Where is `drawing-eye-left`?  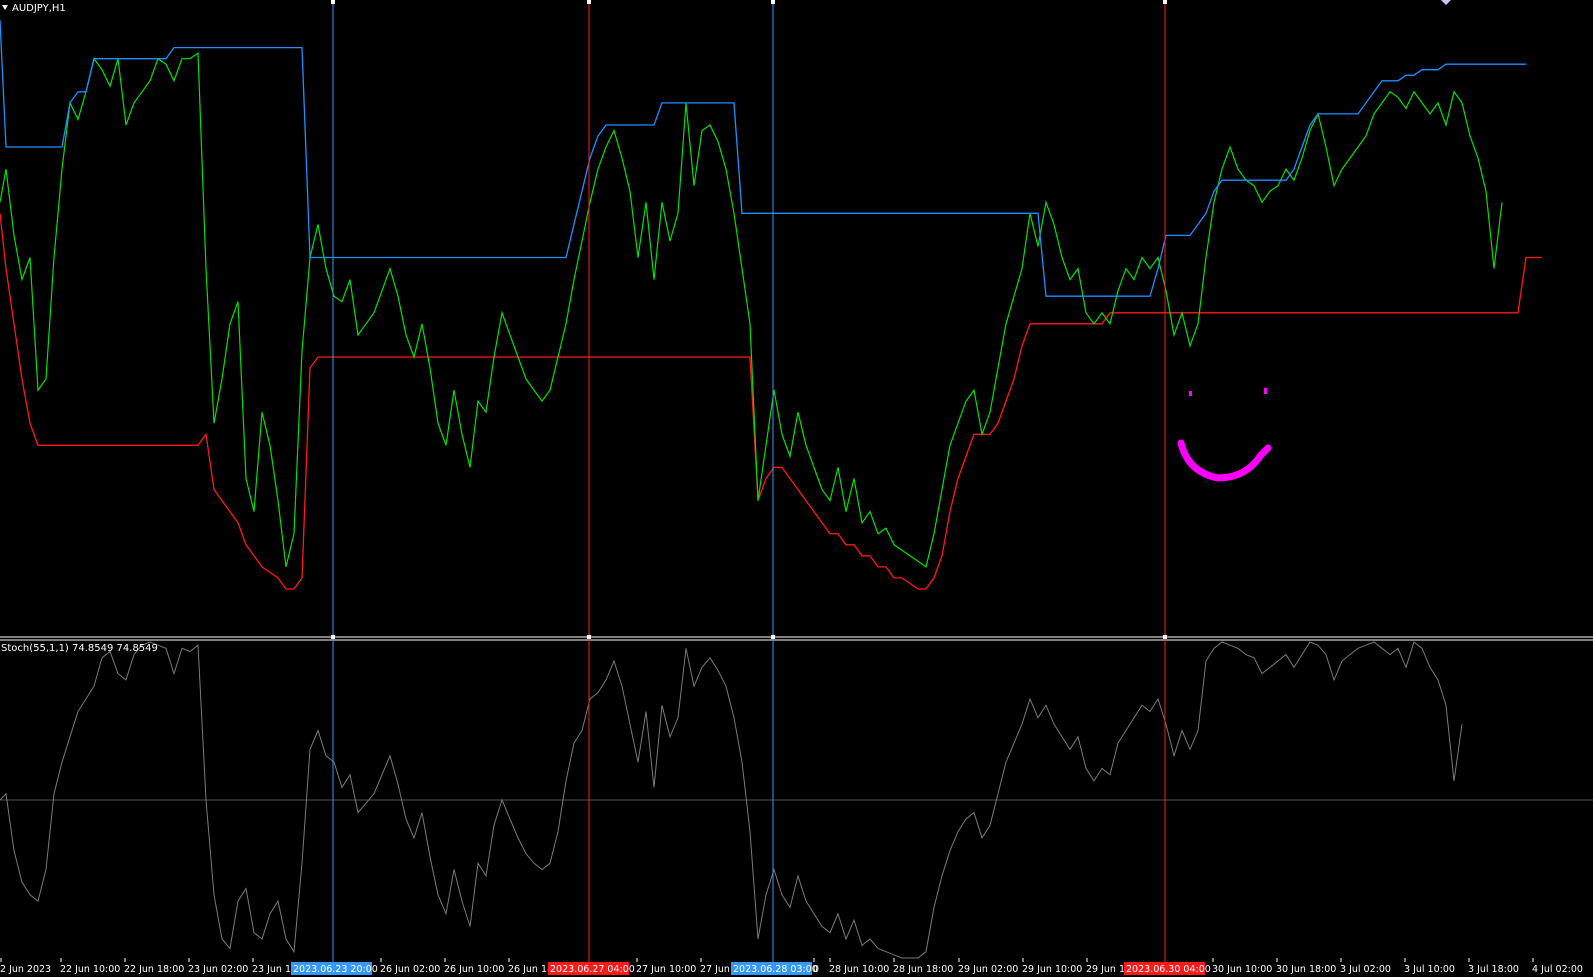 drawing-eye-left is located at coordinates (1190, 393).